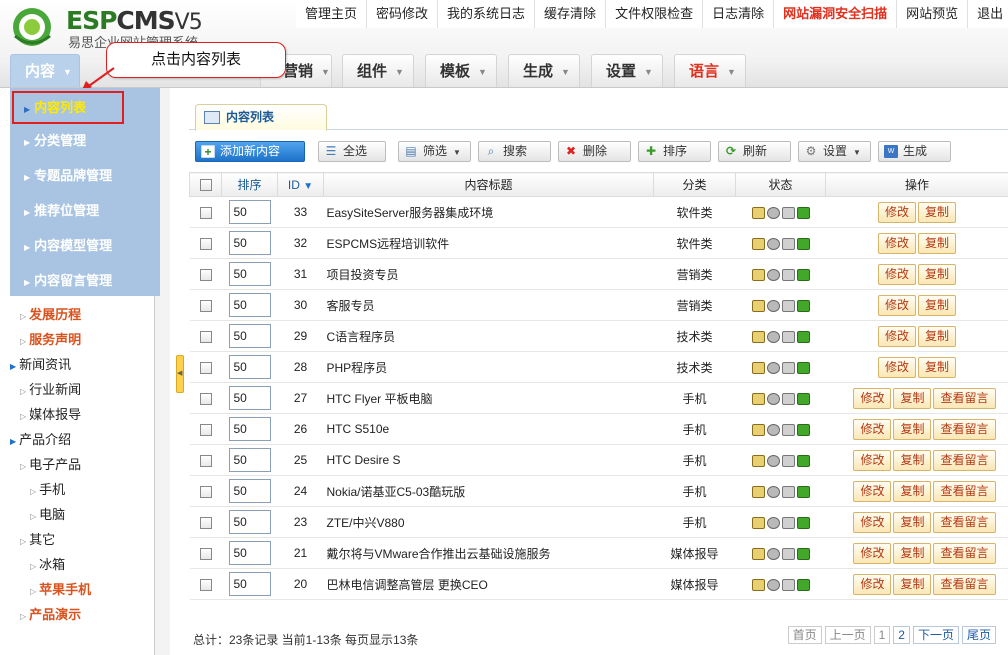 Image resolution: width=1008 pixels, height=655 pixels. I want to click on topnav-clear-log: 日志清除, so click(737, 14).